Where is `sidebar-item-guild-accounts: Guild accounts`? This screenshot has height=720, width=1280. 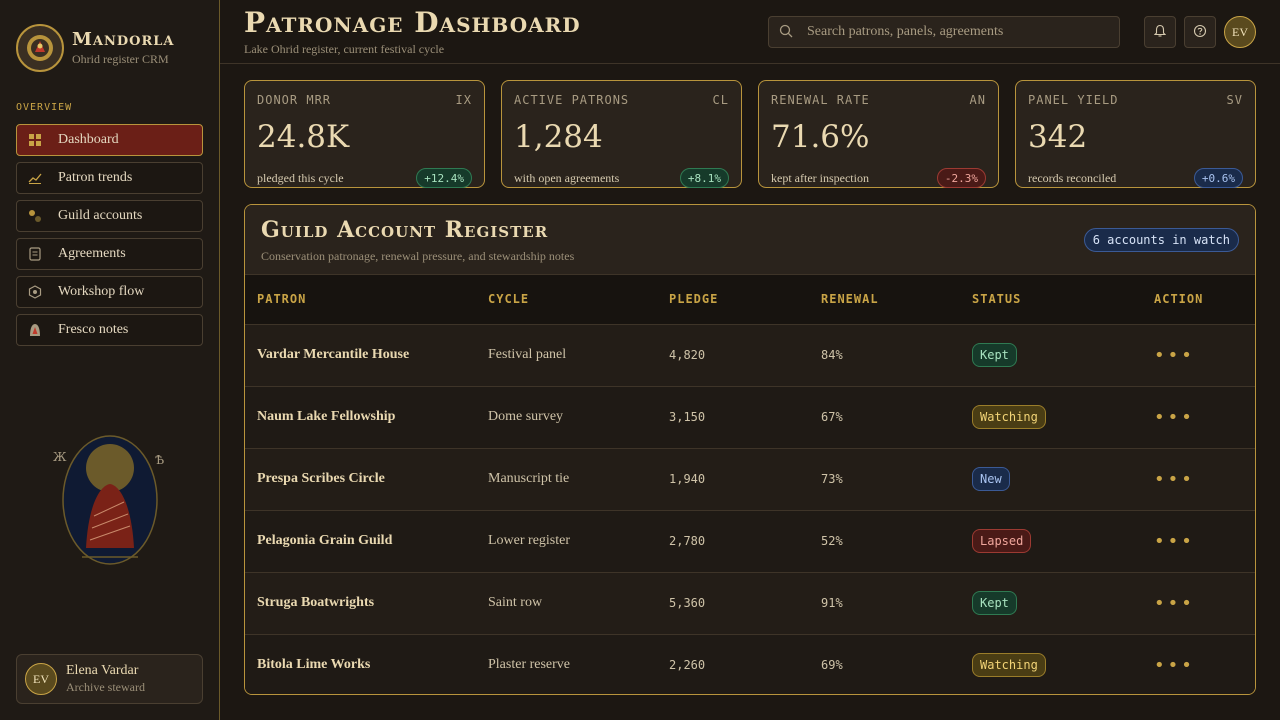
sidebar-item-guild-accounts: Guild accounts is located at coordinates (109, 216).